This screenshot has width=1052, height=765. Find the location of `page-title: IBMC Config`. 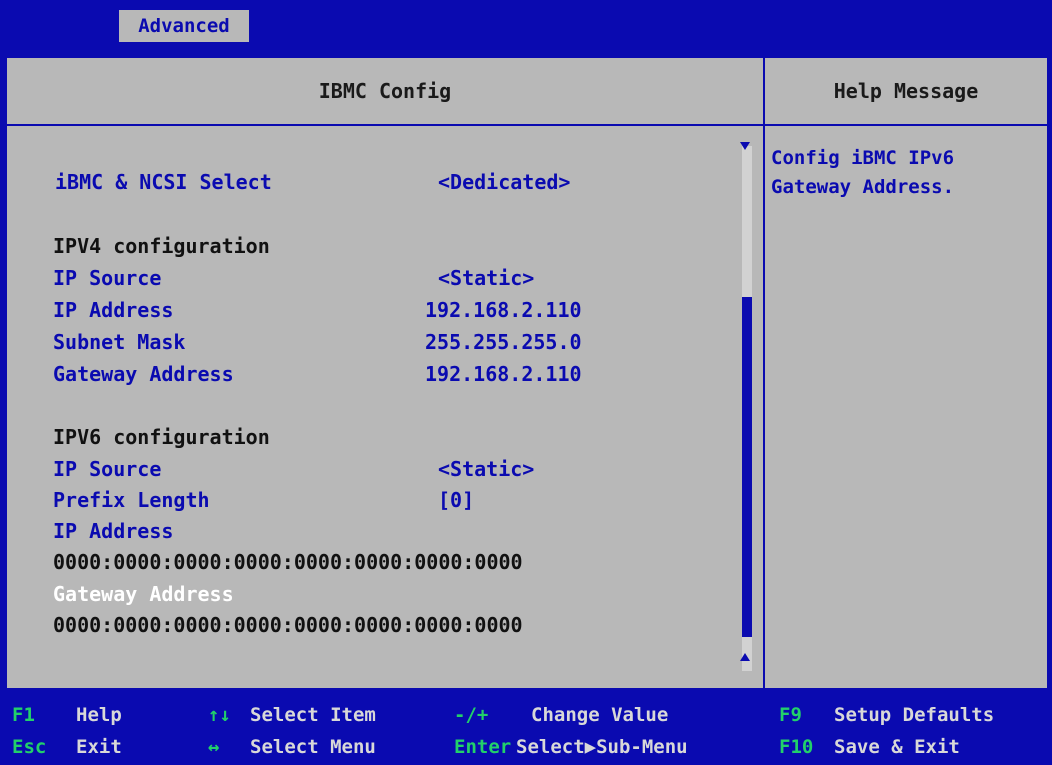

page-title: IBMC Config is located at coordinates (385, 91).